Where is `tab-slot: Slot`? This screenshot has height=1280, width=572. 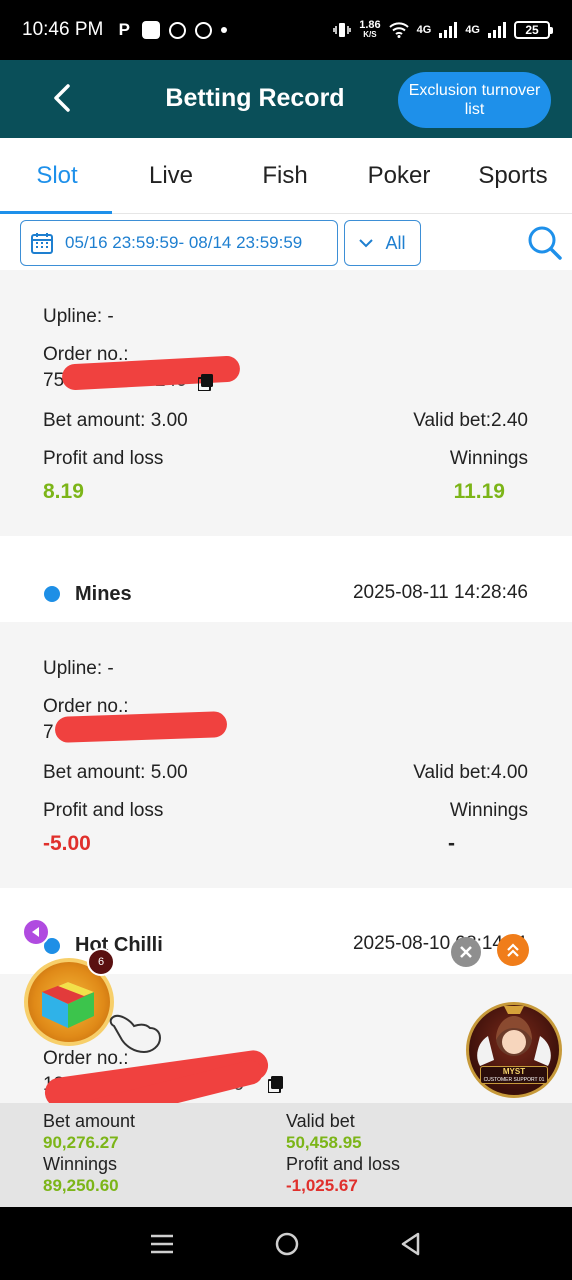 tab-slot: Slot is located at coordinates (57, 176).